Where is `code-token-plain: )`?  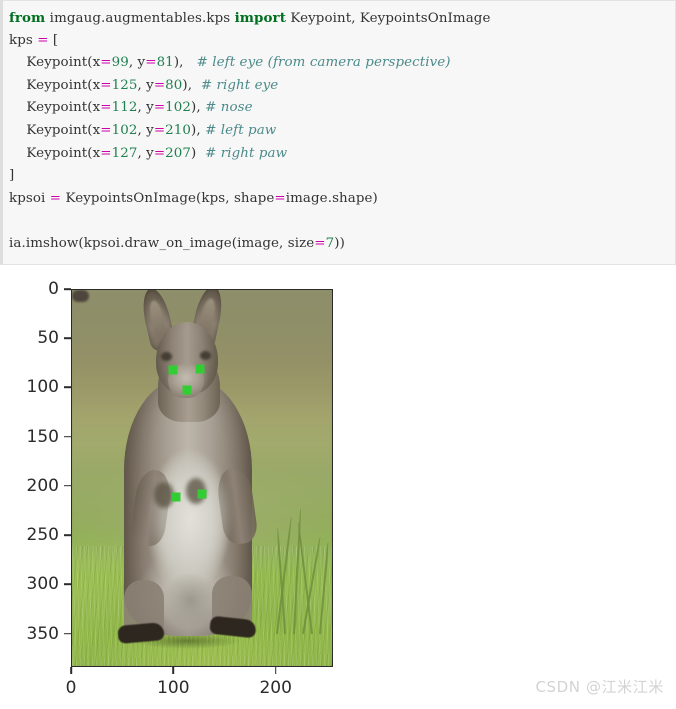
code-token-plain: ) is located at coordinates (198, 153).